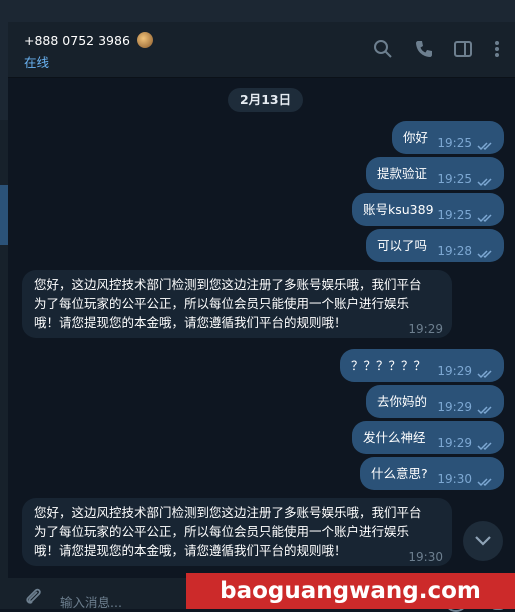  I want to click on contact-status: 在线, so click(37, 62).